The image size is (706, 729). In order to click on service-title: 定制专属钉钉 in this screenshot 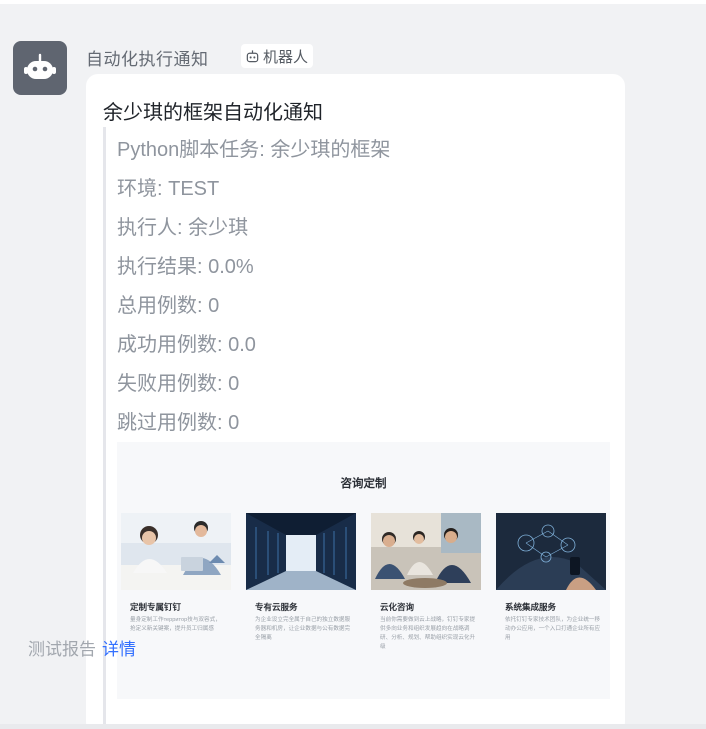, I will do `click(156, 607)`.